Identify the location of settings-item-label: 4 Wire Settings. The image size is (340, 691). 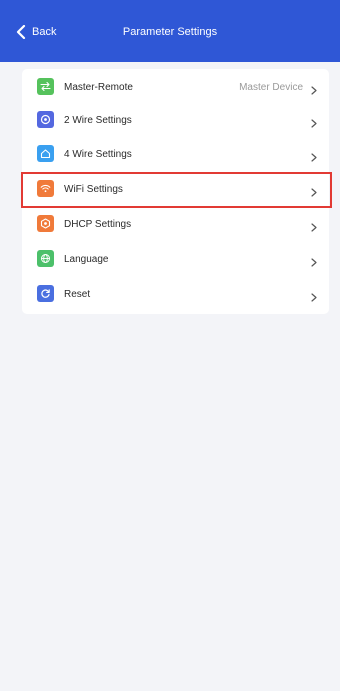
(98, 154).